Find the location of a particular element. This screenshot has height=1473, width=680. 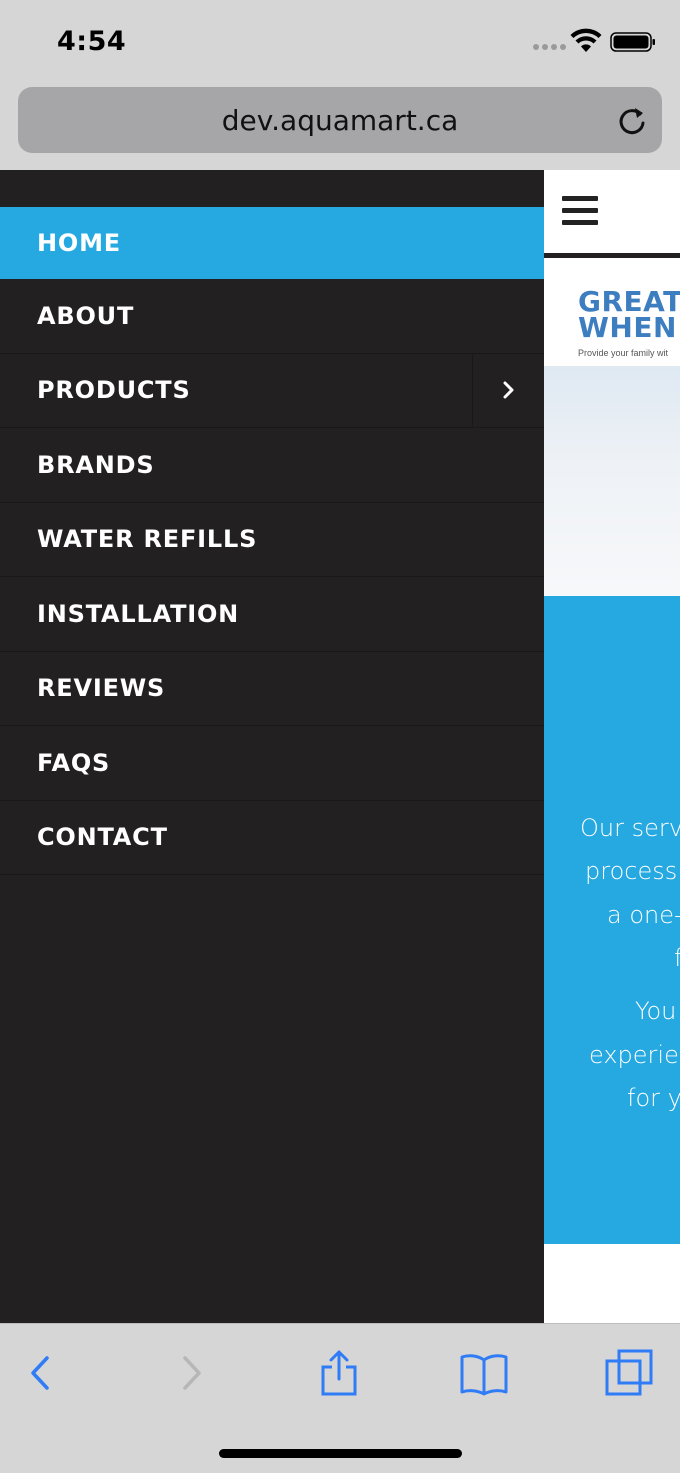

menu-item-brands: BRANDS is located at coordinates (272, 465).